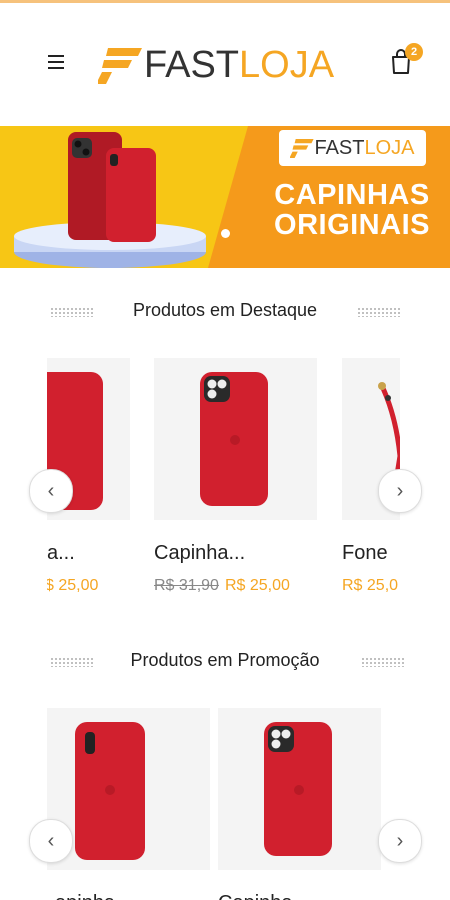 Image resolution: width=450 pixels, height=900 pixels. I want to click on product-prices: R$ 25,0, so click(371, 586).